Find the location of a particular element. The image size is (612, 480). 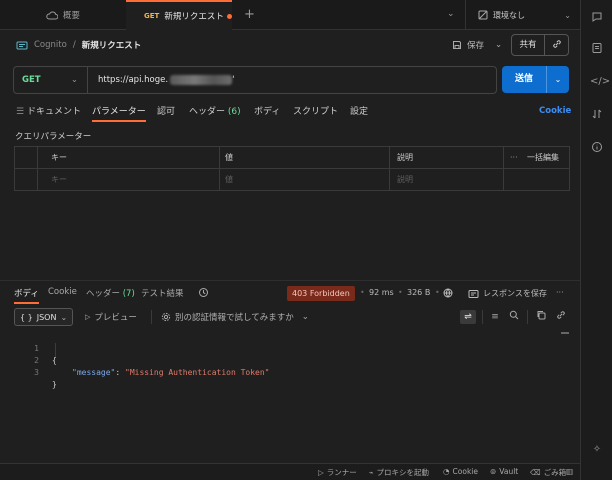

settings-gear-icon is located at coordinates (166, 317).